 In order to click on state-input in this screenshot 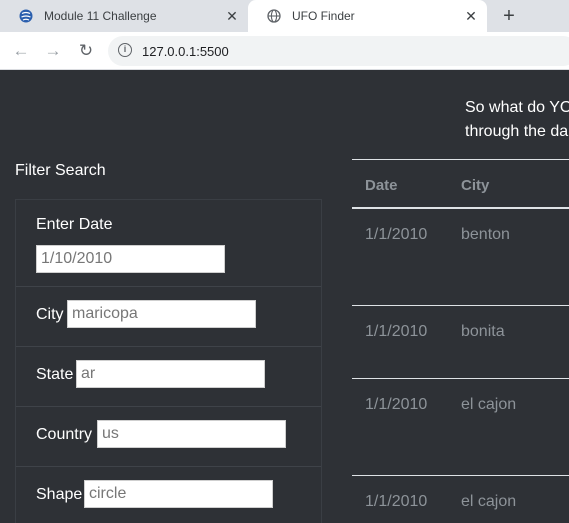, I will do `click(170, 374)`.